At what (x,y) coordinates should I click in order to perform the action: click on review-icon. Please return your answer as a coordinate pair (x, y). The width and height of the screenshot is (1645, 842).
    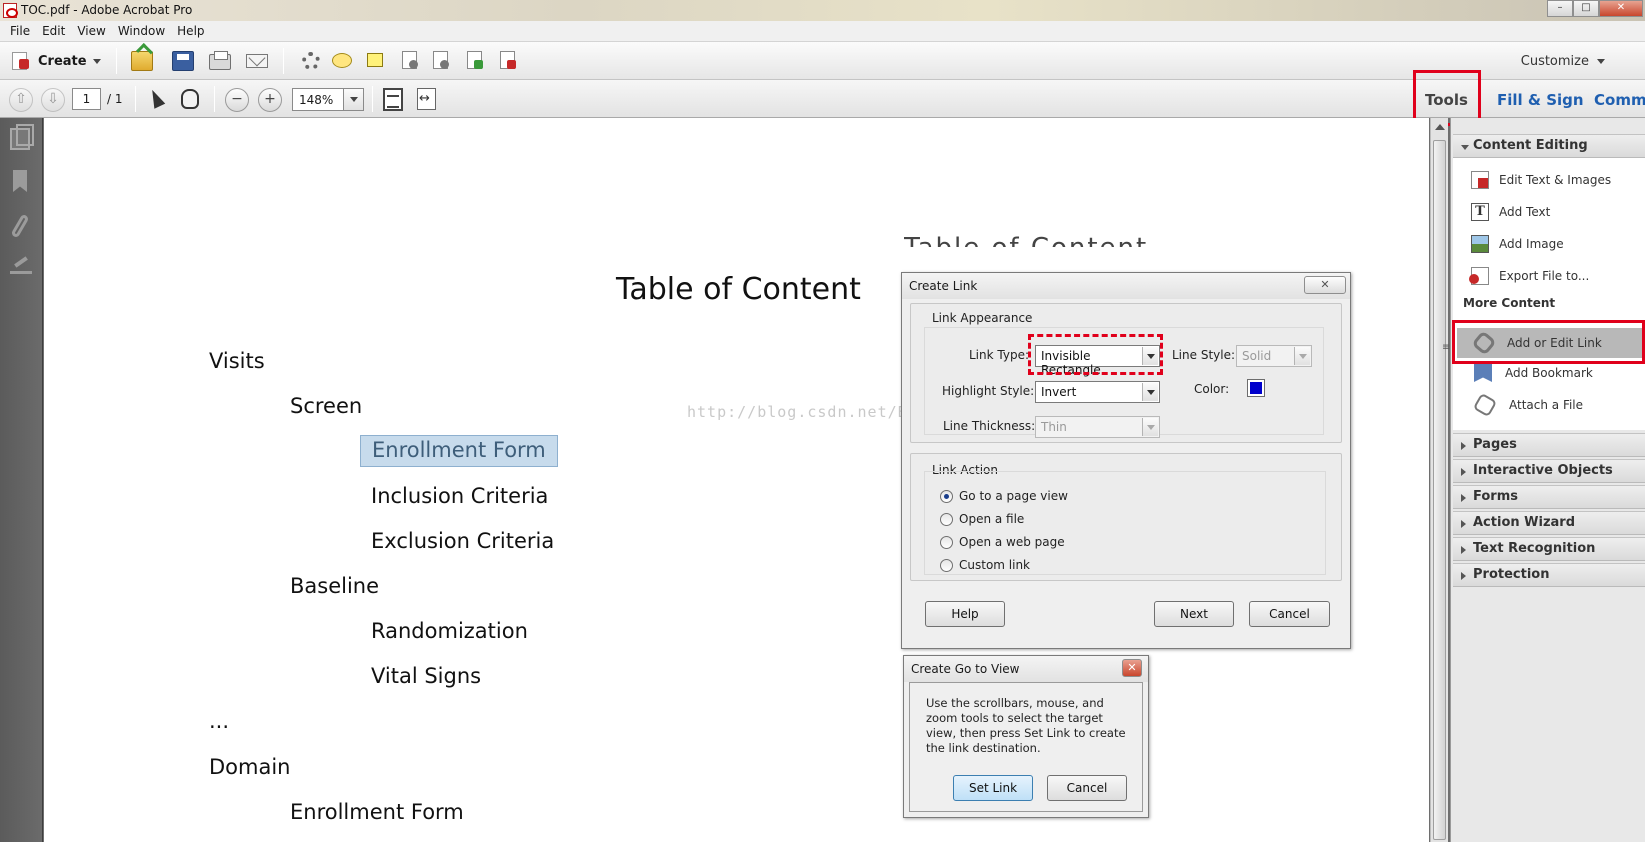
    Looking at the image, I should click on (441, 60).